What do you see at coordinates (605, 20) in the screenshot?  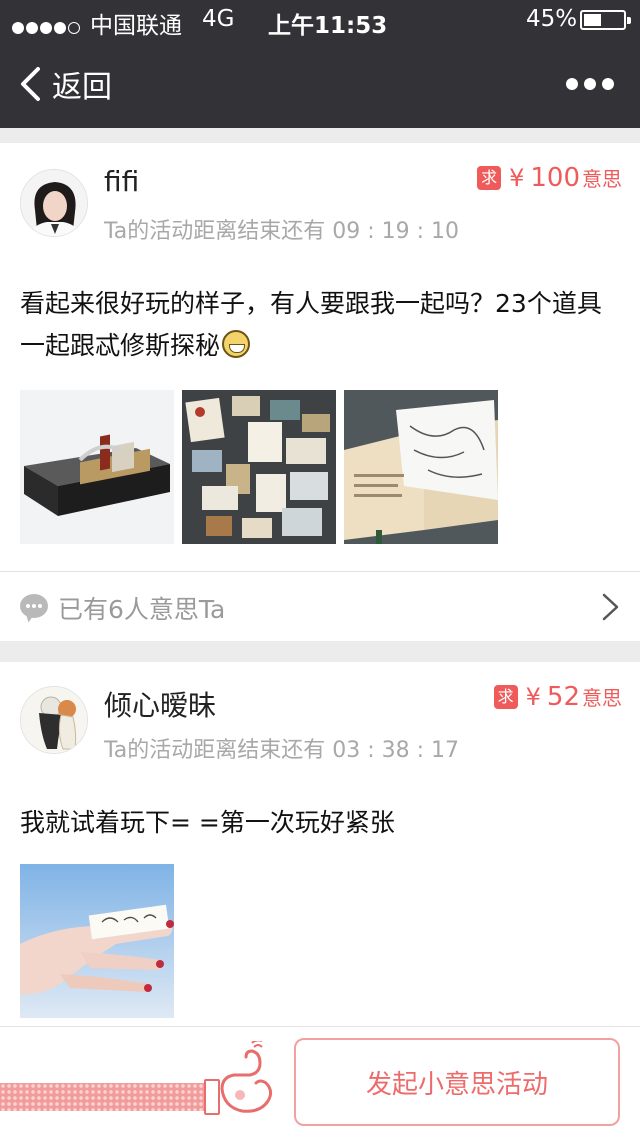 I see `battery-icon` at bounding box center [605, 20].